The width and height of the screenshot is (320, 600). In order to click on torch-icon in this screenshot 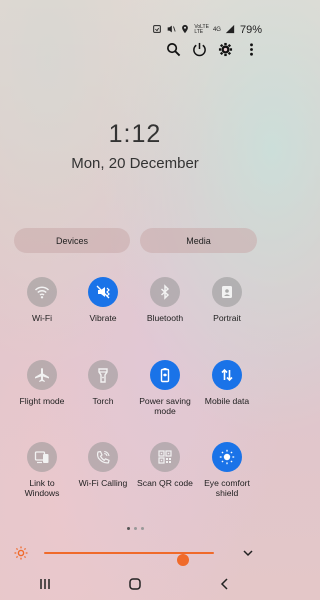, I will do `click(103, 375)`.